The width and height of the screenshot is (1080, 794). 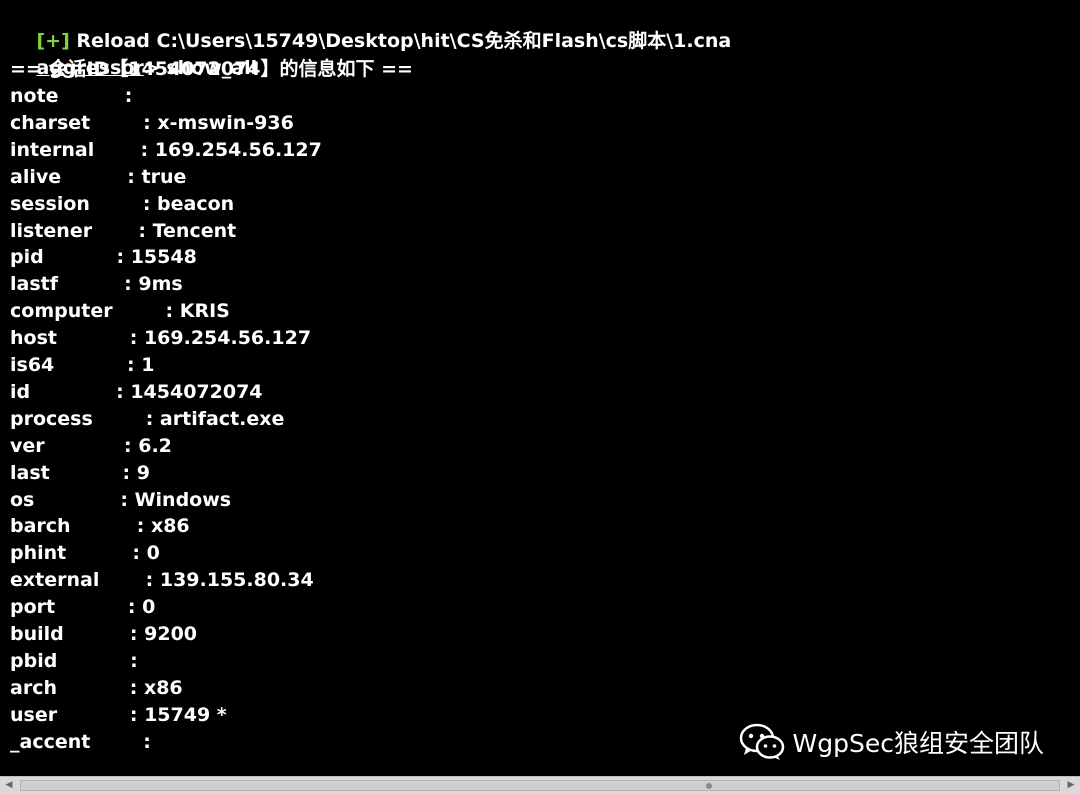 I want to click on field-row: alive : true, so click(x=98, y=177).